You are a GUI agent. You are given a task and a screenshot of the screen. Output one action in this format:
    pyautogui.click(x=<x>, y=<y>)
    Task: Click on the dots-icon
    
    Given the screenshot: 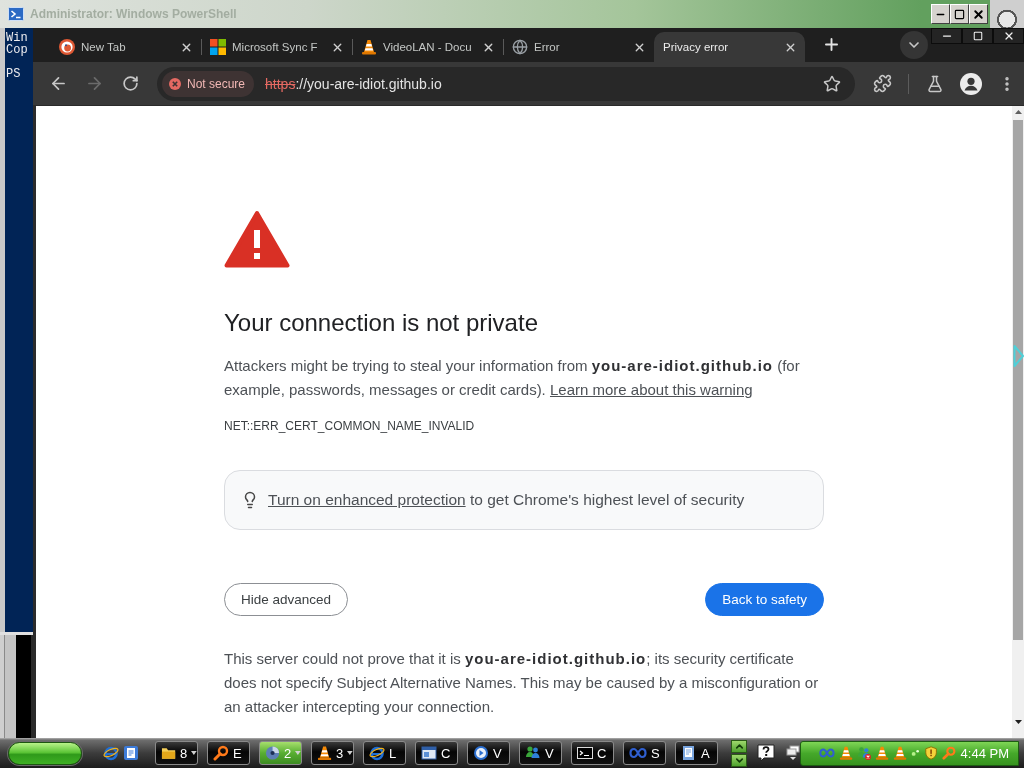 What is the action you would take?
    pyautogui.click(x=916, y=753)
    